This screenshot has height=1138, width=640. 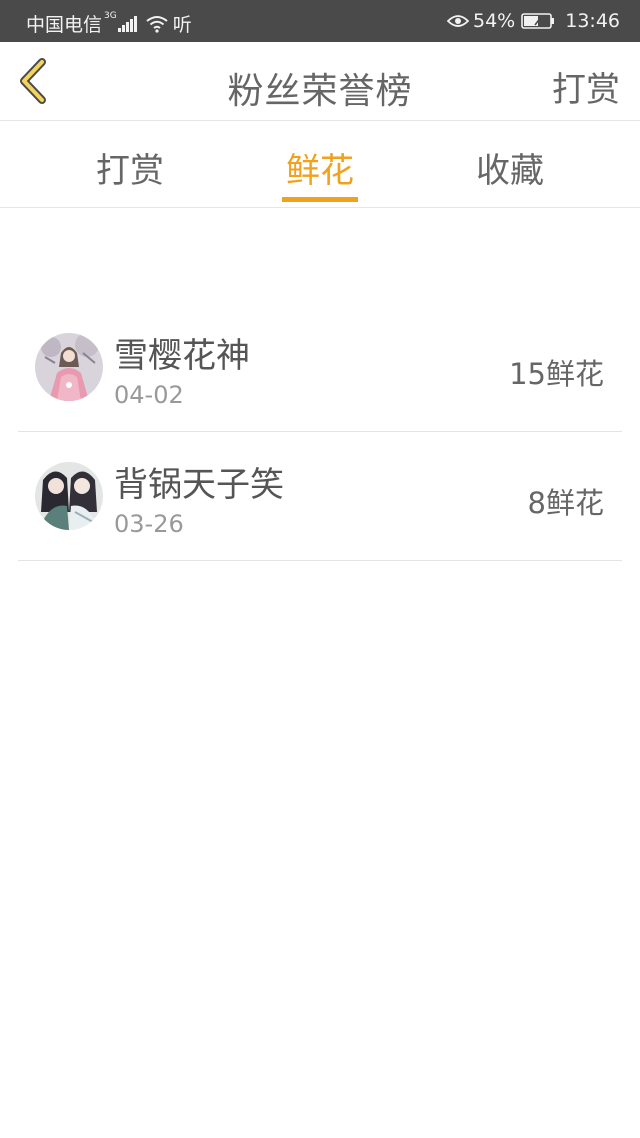 I want to click on status-left: 中国电信 3G 听, so click(x=109, y=23).